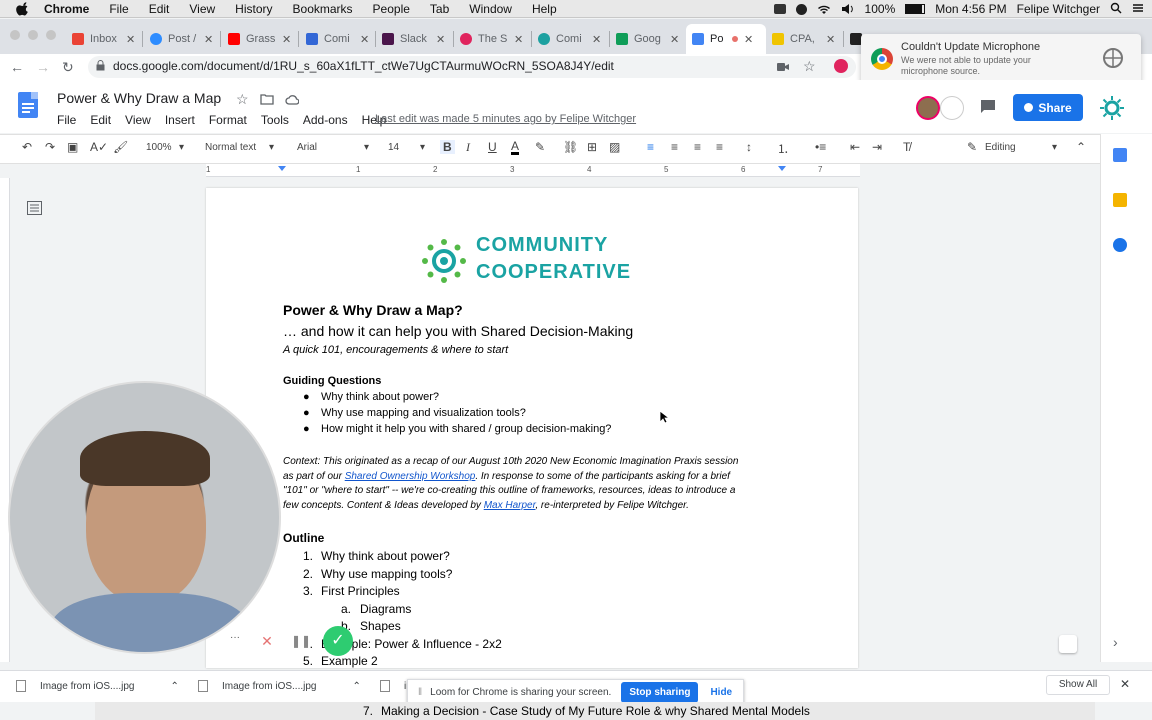  What do you see at coordinates (323, 9) in the screenshot?
I see `menu-bookmarks: Bookmarks` at bounding box center [323, 9].